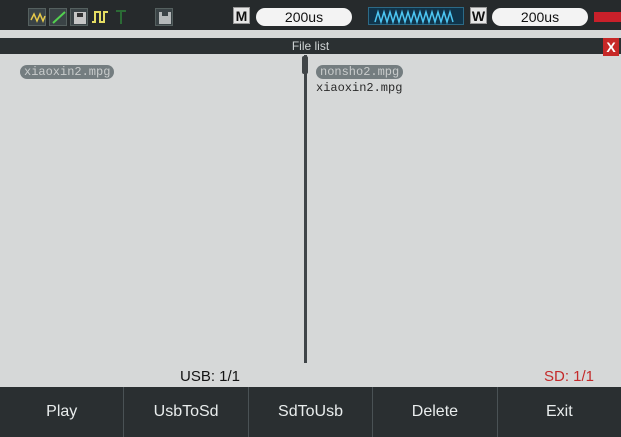  I want to click on file-name: nonsho2.mpg, so click(360, 72).